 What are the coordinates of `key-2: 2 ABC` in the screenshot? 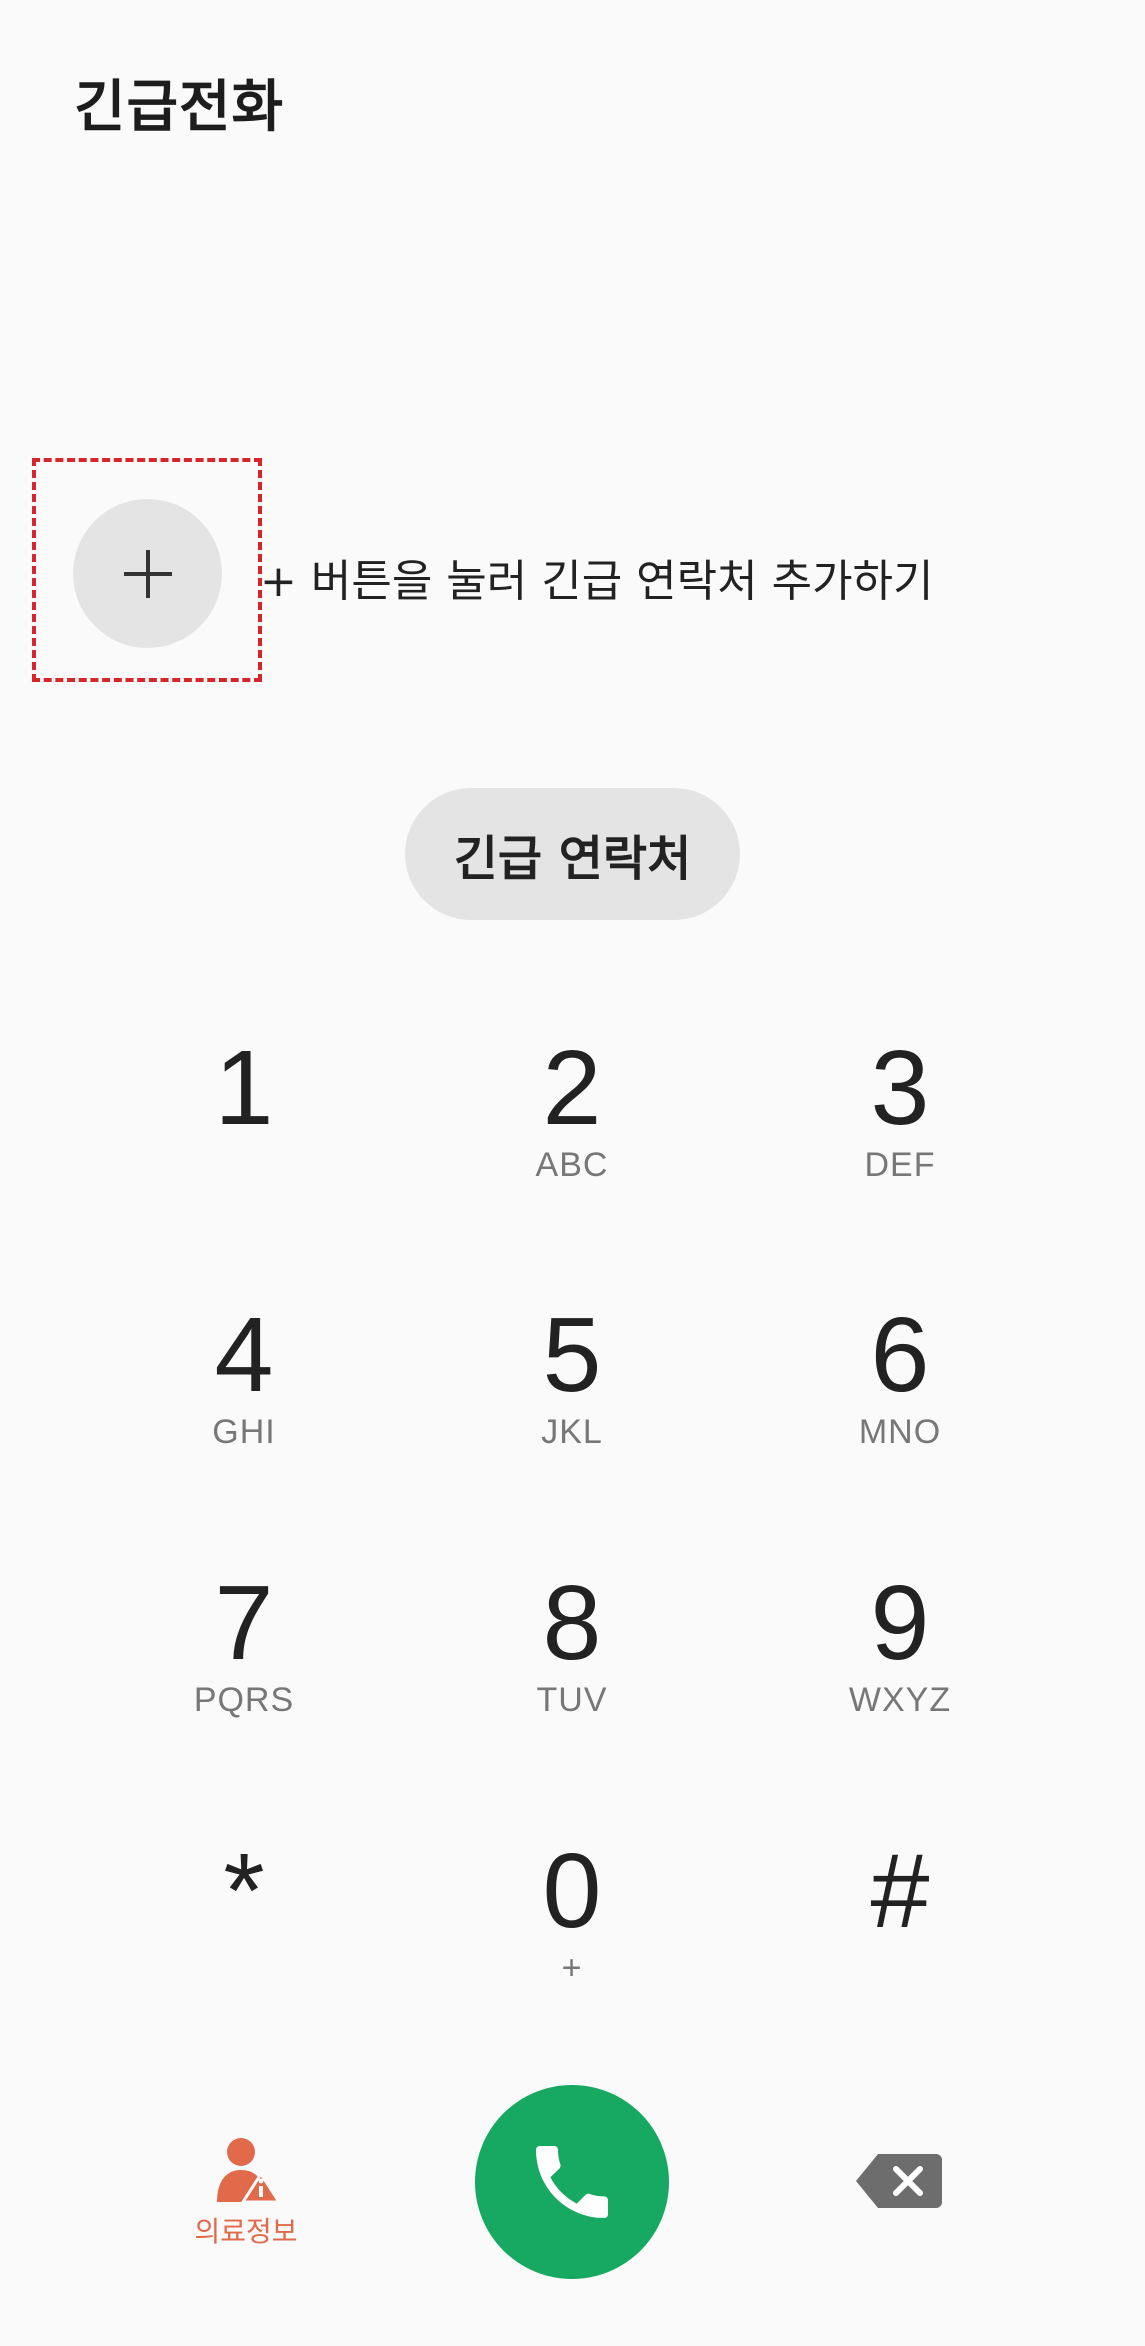 It's located at (572, 1135).